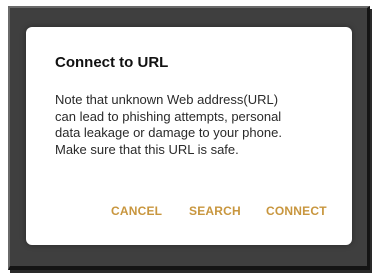 Image resolution: width=378 pixels, height=280 pixels. What do you see at coordinates (167, 99) in the screenshot?
I see `message-line-1: Note that unknown Web address(URL)` at bounding box center [167, 99].